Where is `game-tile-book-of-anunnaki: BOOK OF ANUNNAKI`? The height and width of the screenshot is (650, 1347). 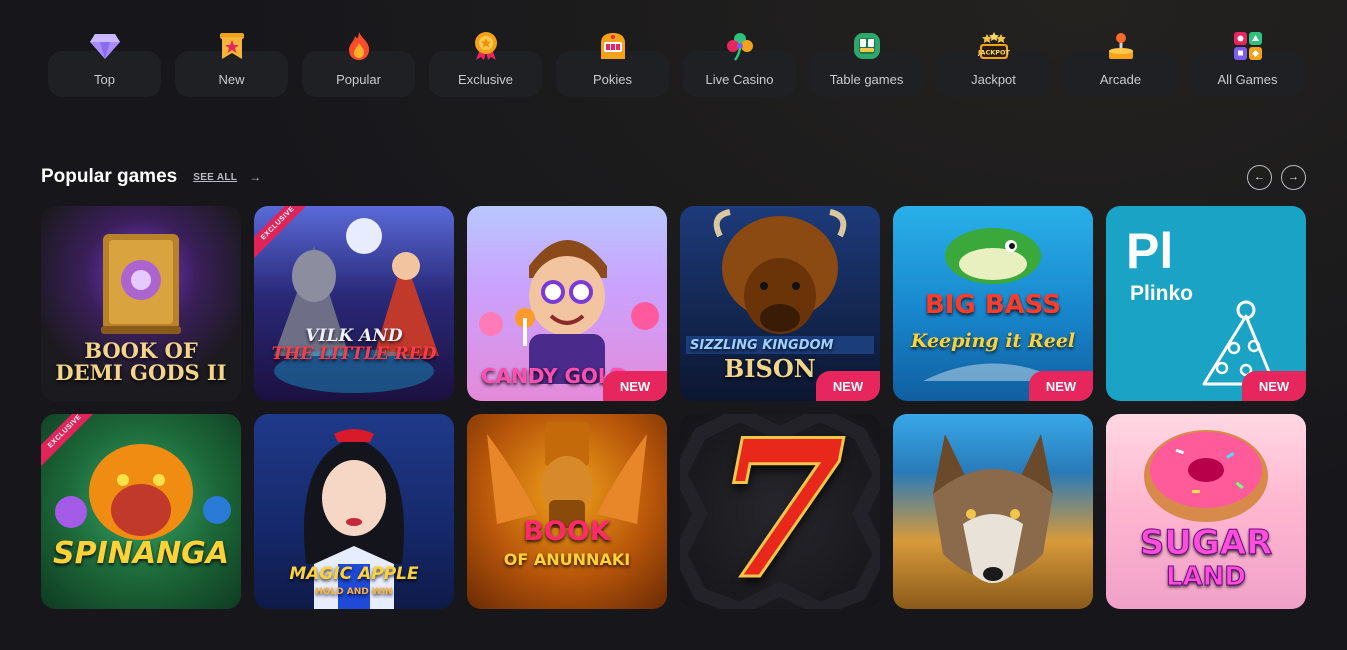 game-tile-book-of-anunnaki: BOOK OF ANUNNAKI is located at coordinates (567, 511).